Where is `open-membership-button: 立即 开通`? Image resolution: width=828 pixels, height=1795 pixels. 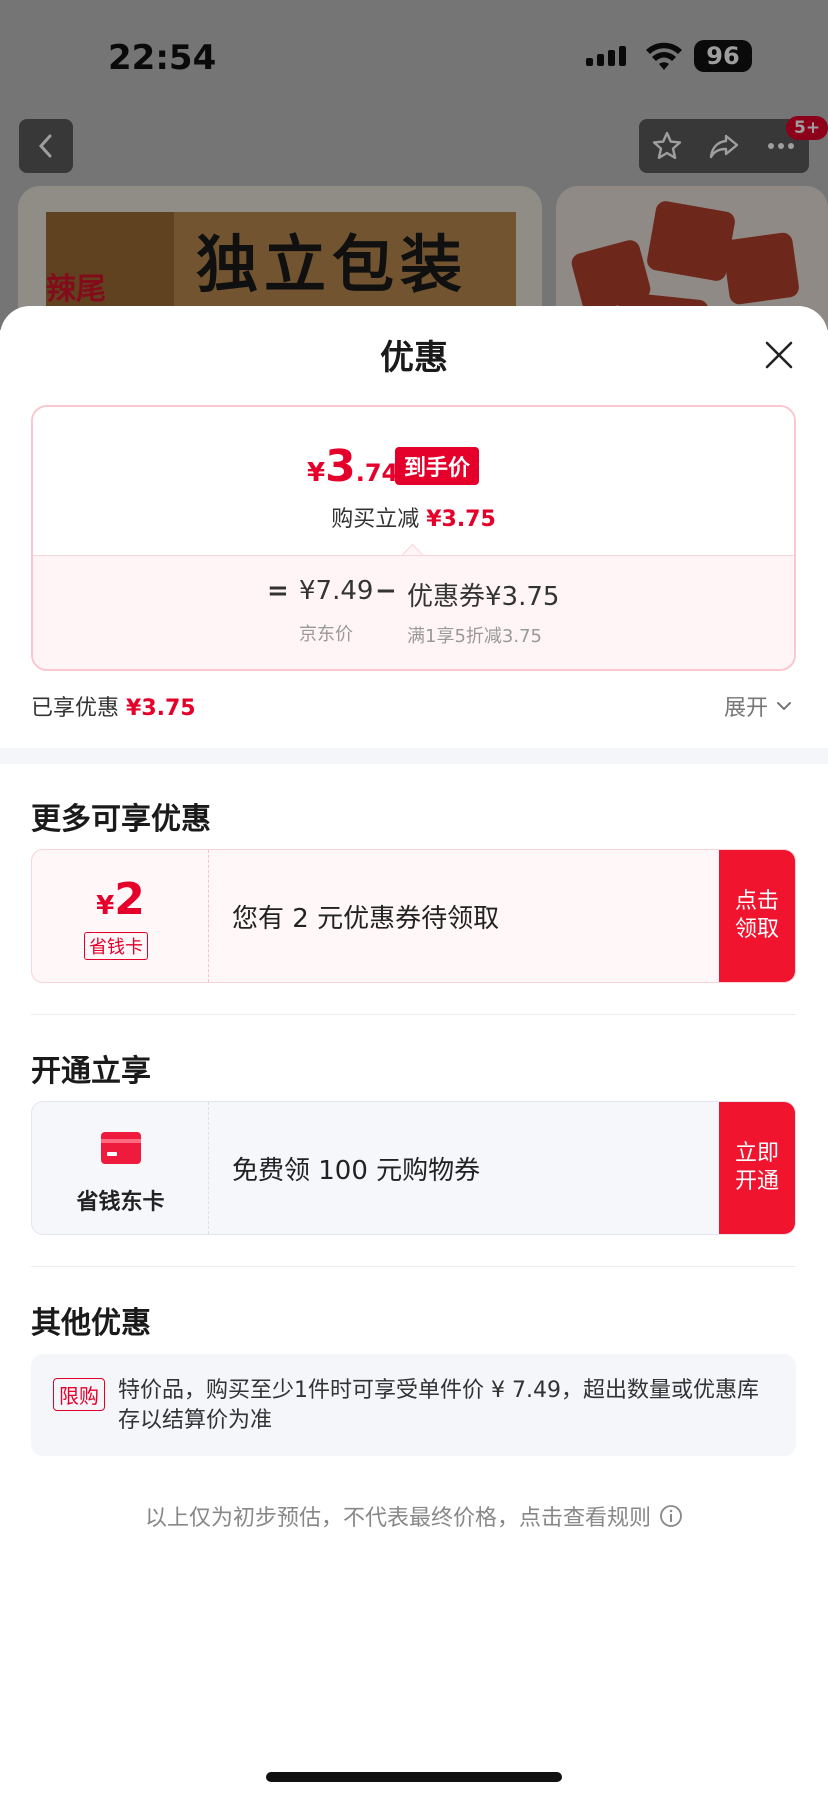
open-membership-button: 立即 开通 is located at coordinates (757, 1168).